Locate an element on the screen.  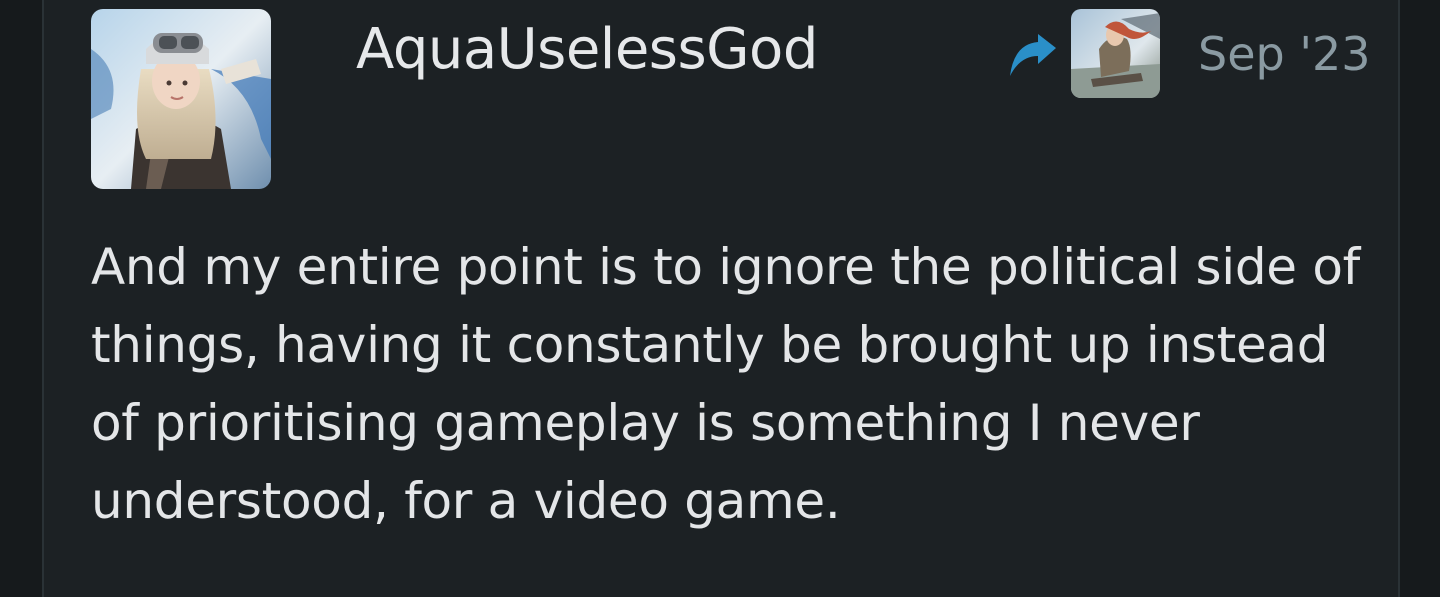
reply-to-avatar is located at coordinates (1115, 53).